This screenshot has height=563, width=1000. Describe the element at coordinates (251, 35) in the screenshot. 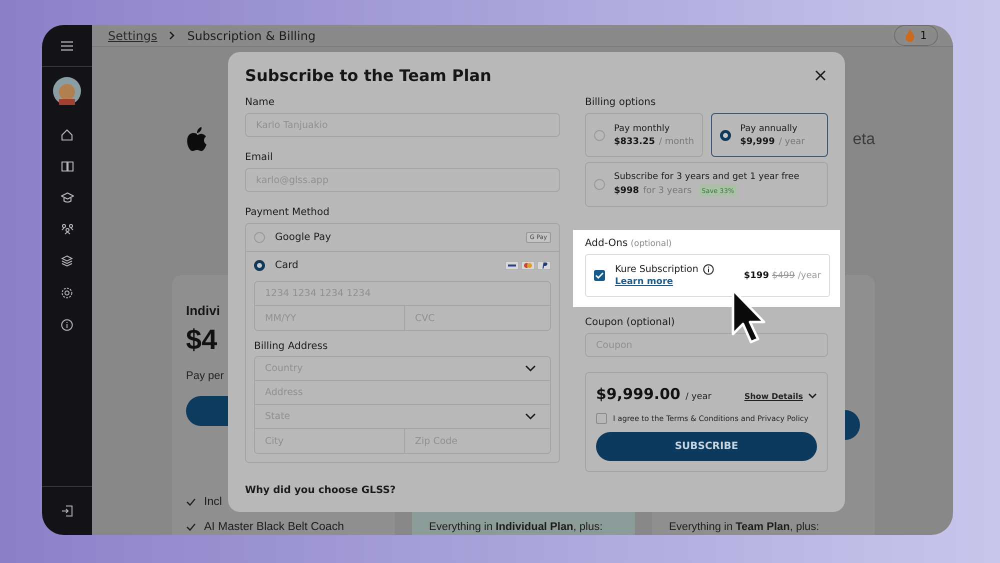

I see `breadcrumb-current: Subscription & Billing` at that location.